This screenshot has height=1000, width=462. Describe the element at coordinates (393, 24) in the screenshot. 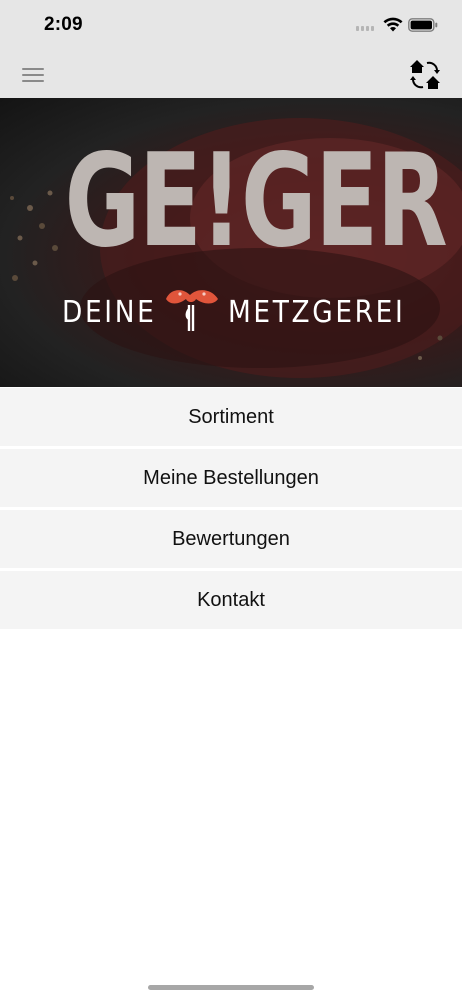

I see `wifi-icon` at that location.